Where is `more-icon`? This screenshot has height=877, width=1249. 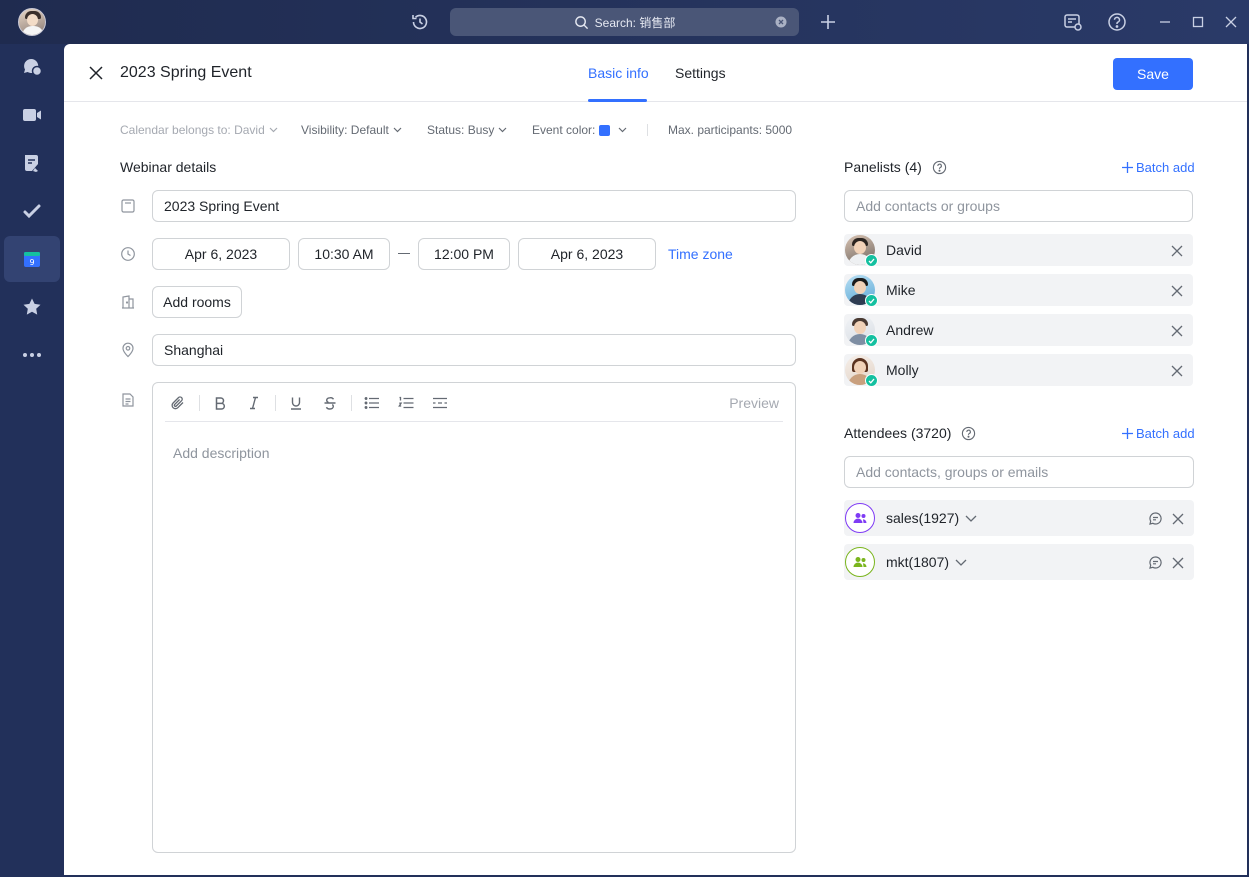
more-icon is located at coordinates (32, 355).